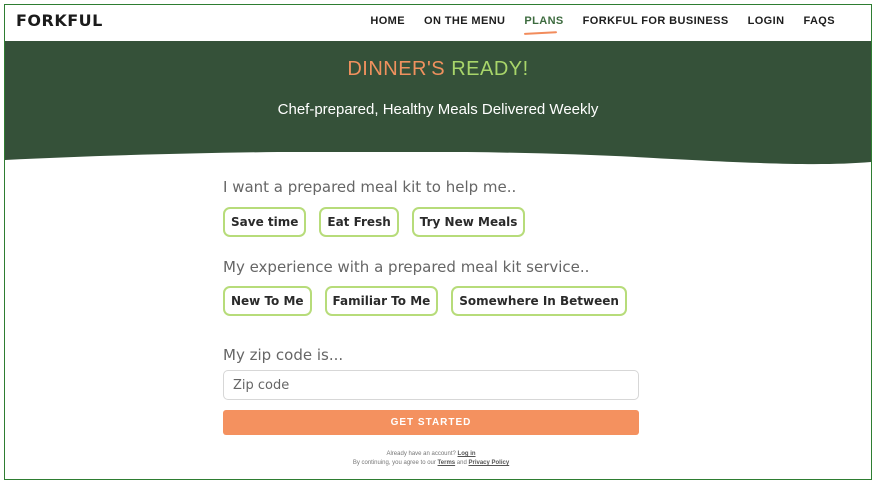 The height and width of the screenshot is (486, 878). I want to click on nav-home: HOME, so click(387, 21).